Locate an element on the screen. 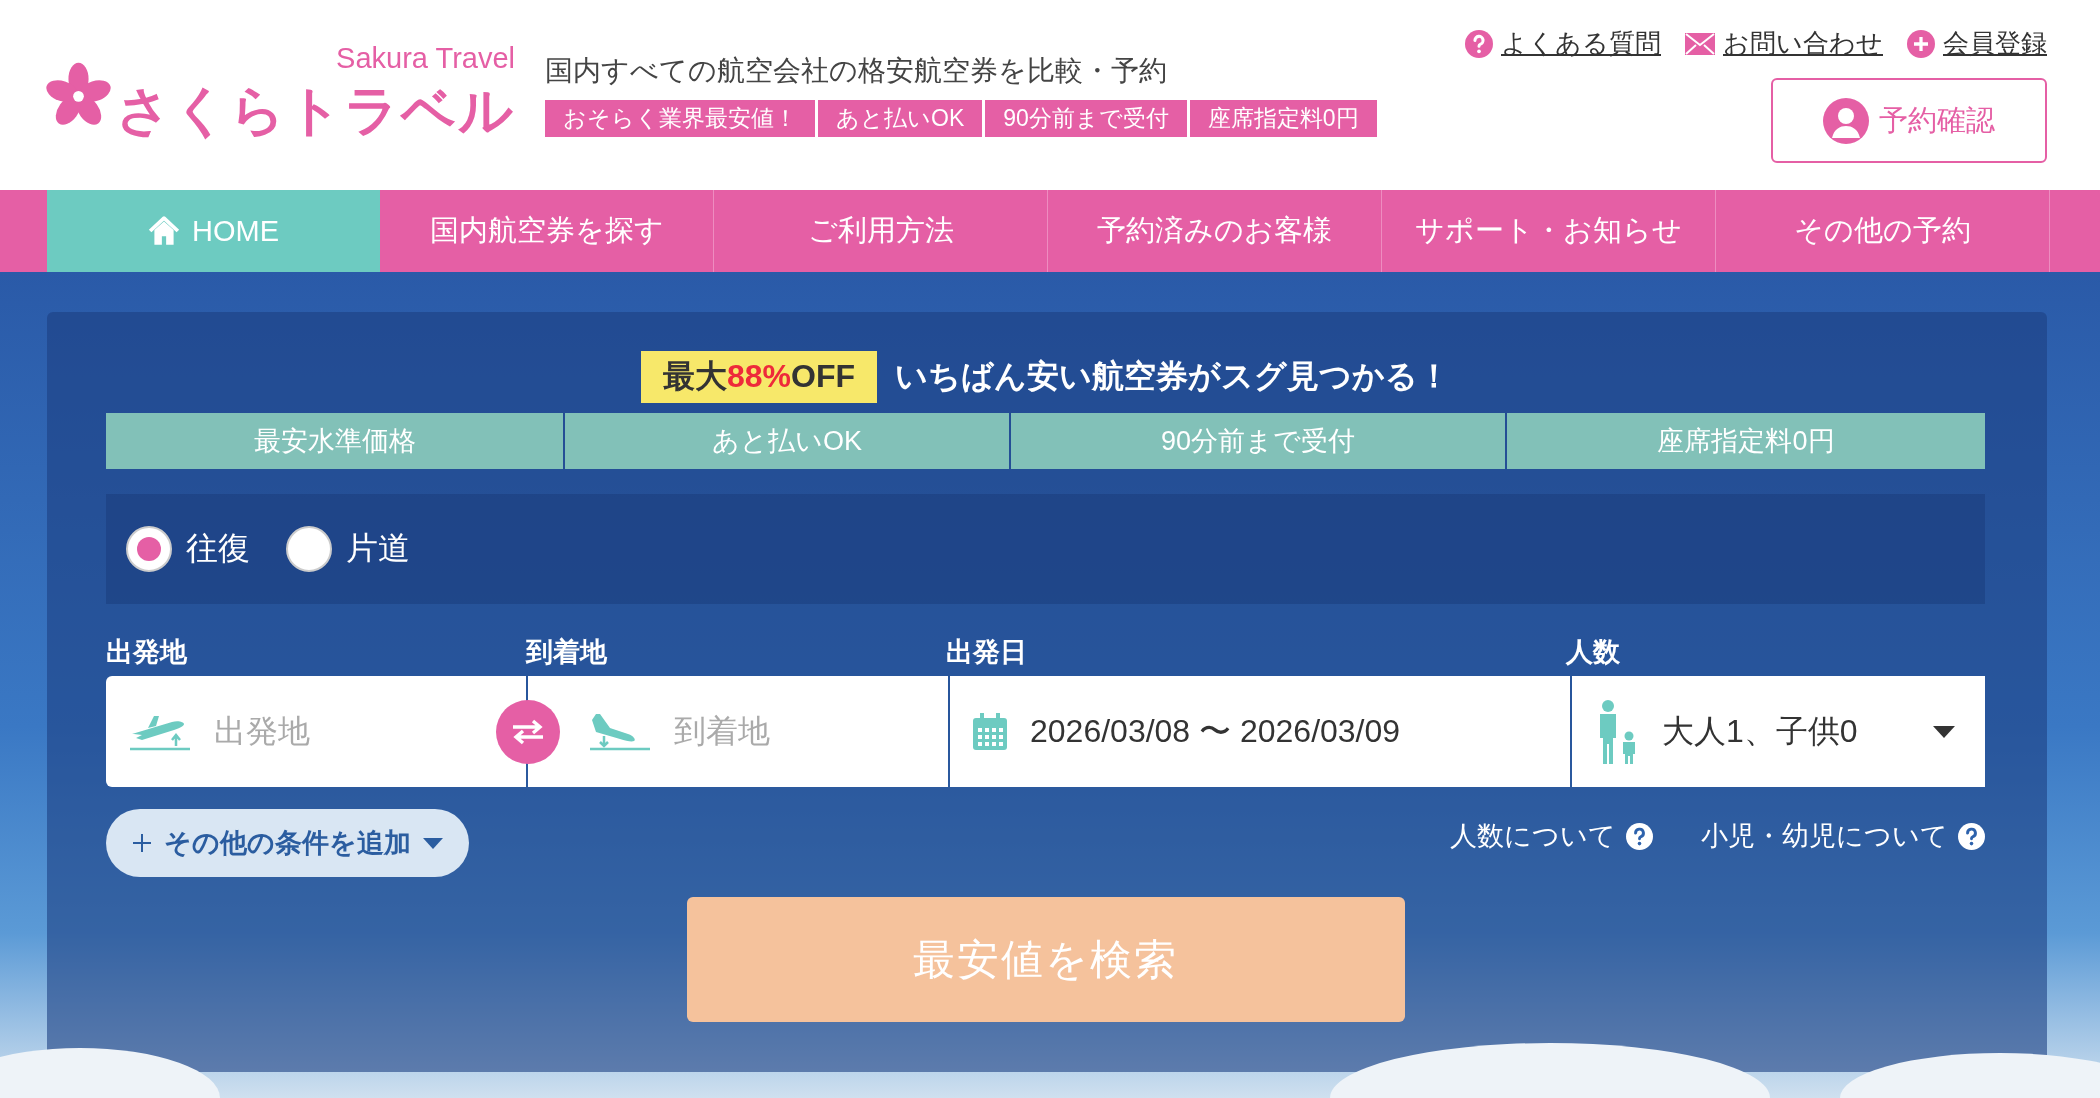 Image resolution: width=2100 pixels, height=1098 pixels. feature-banner: 最安水準価格 is located at coordinates (334, 441).